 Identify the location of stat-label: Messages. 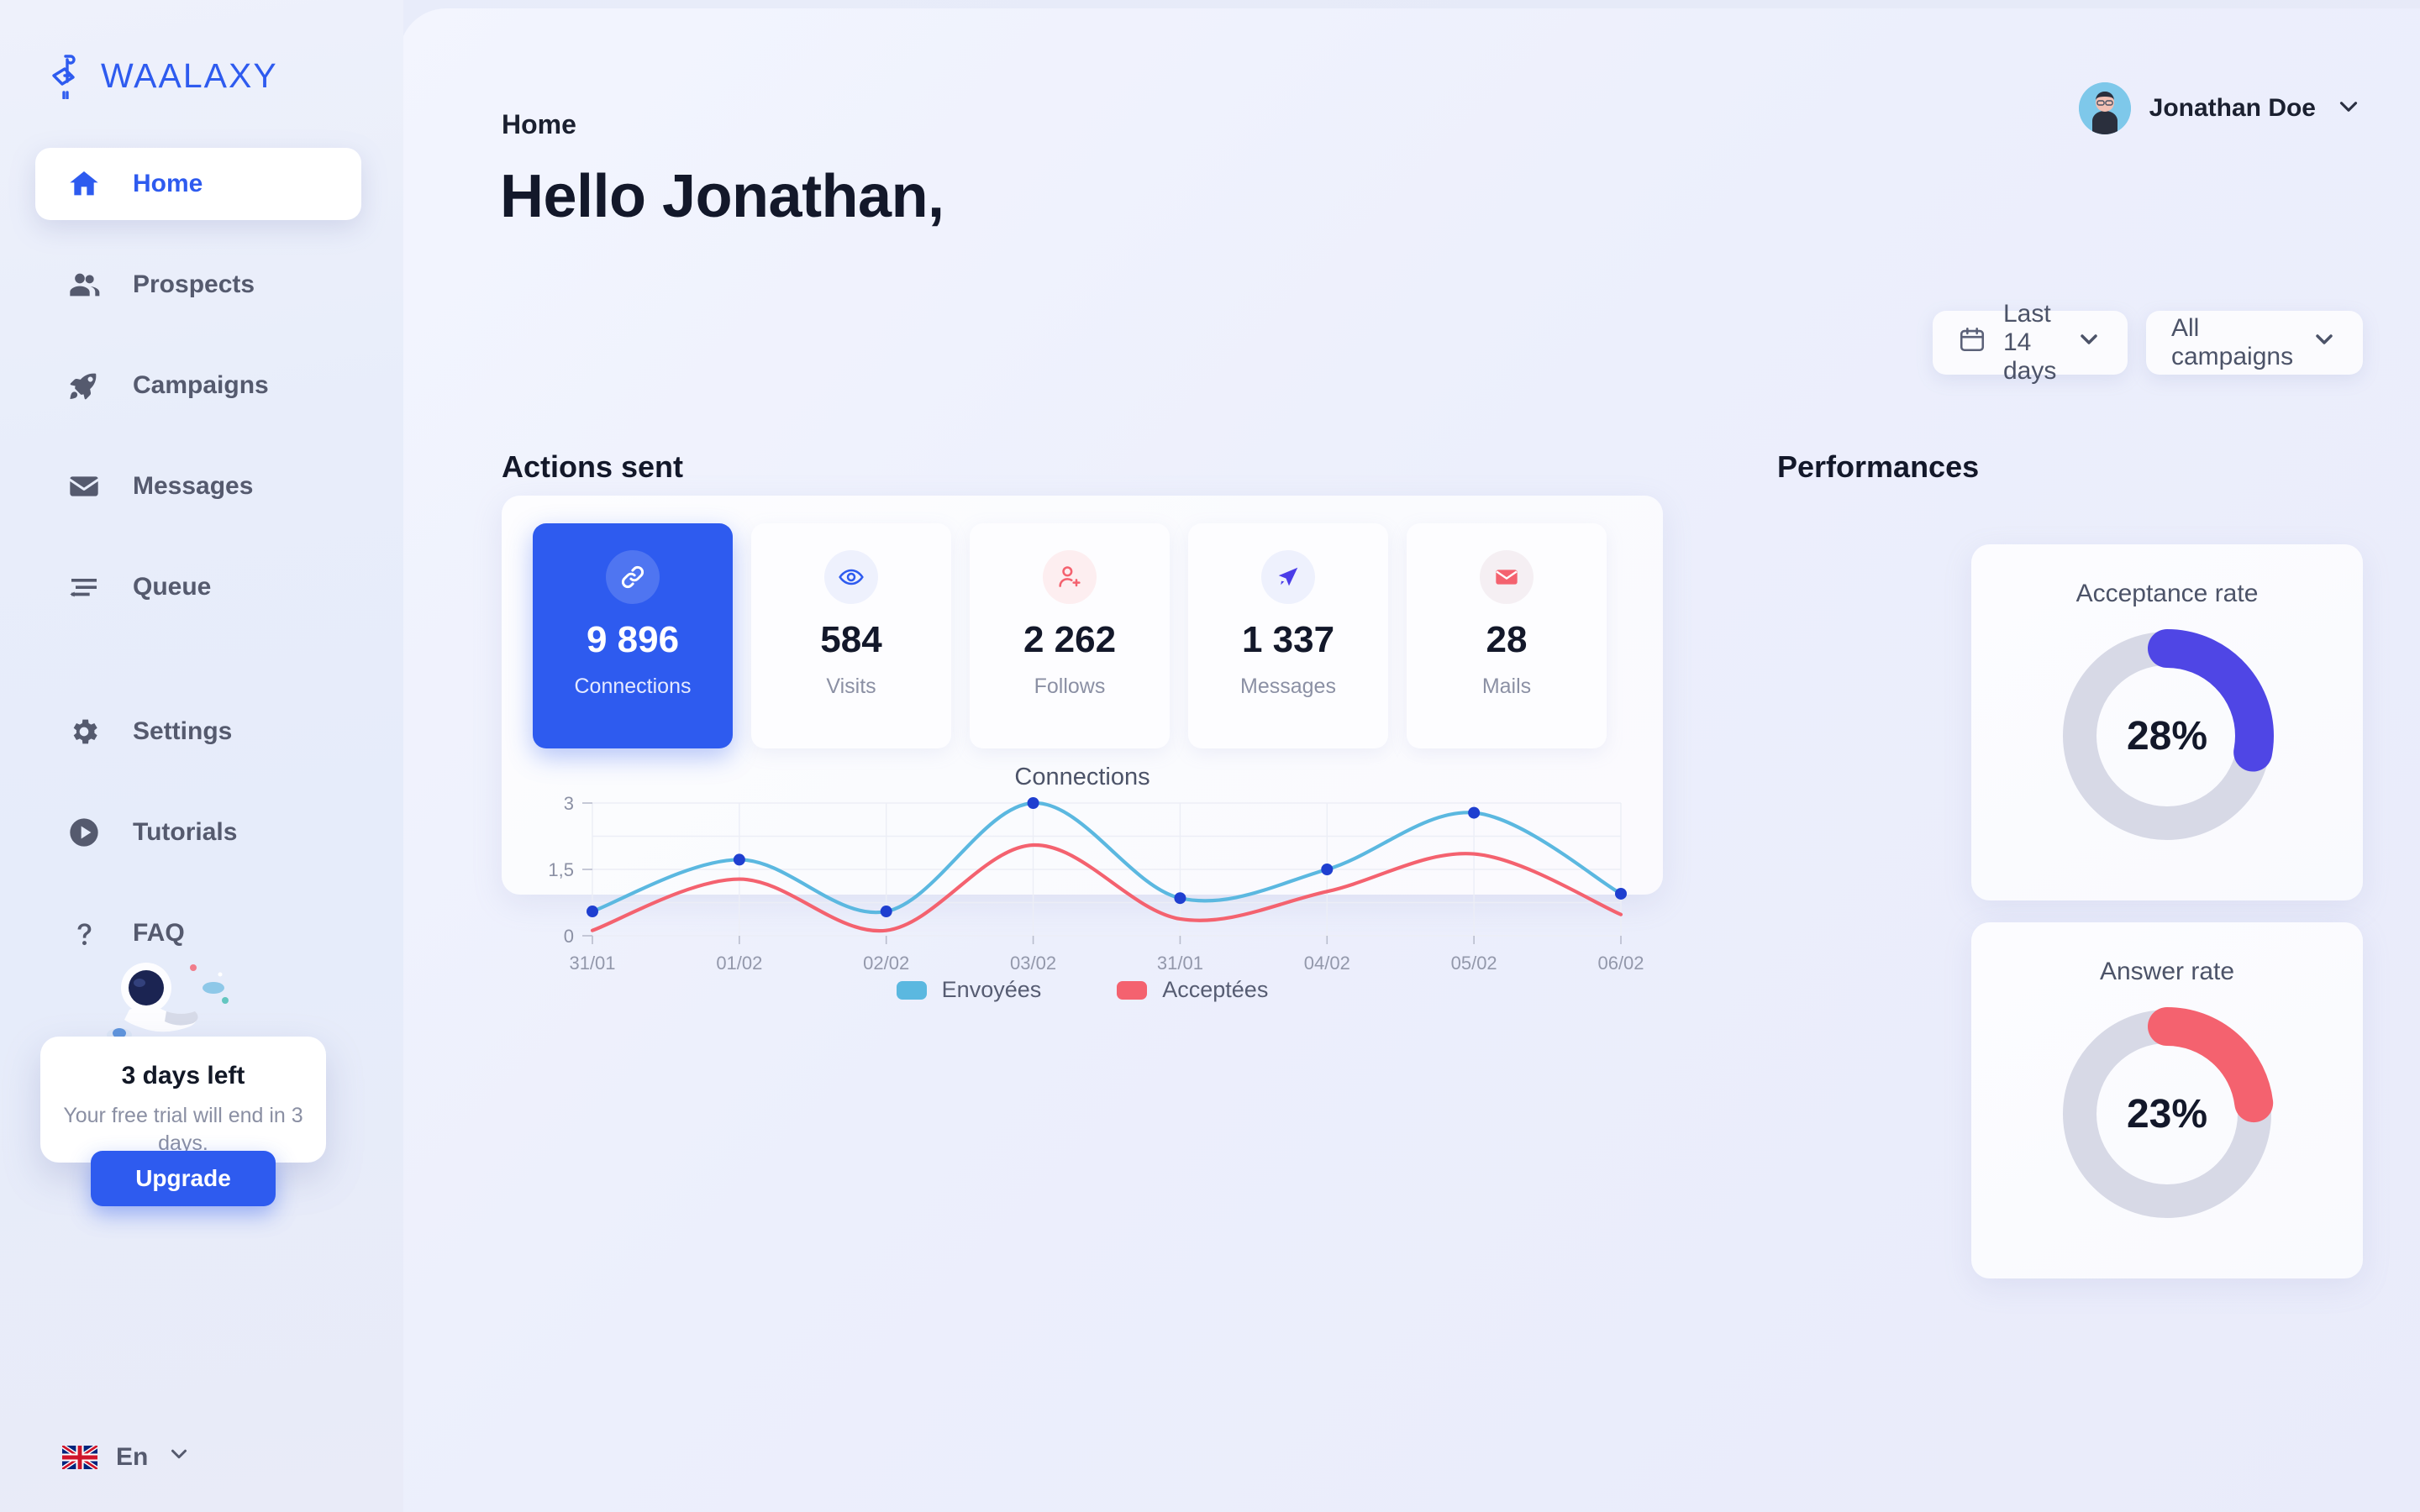
(1288, 686).